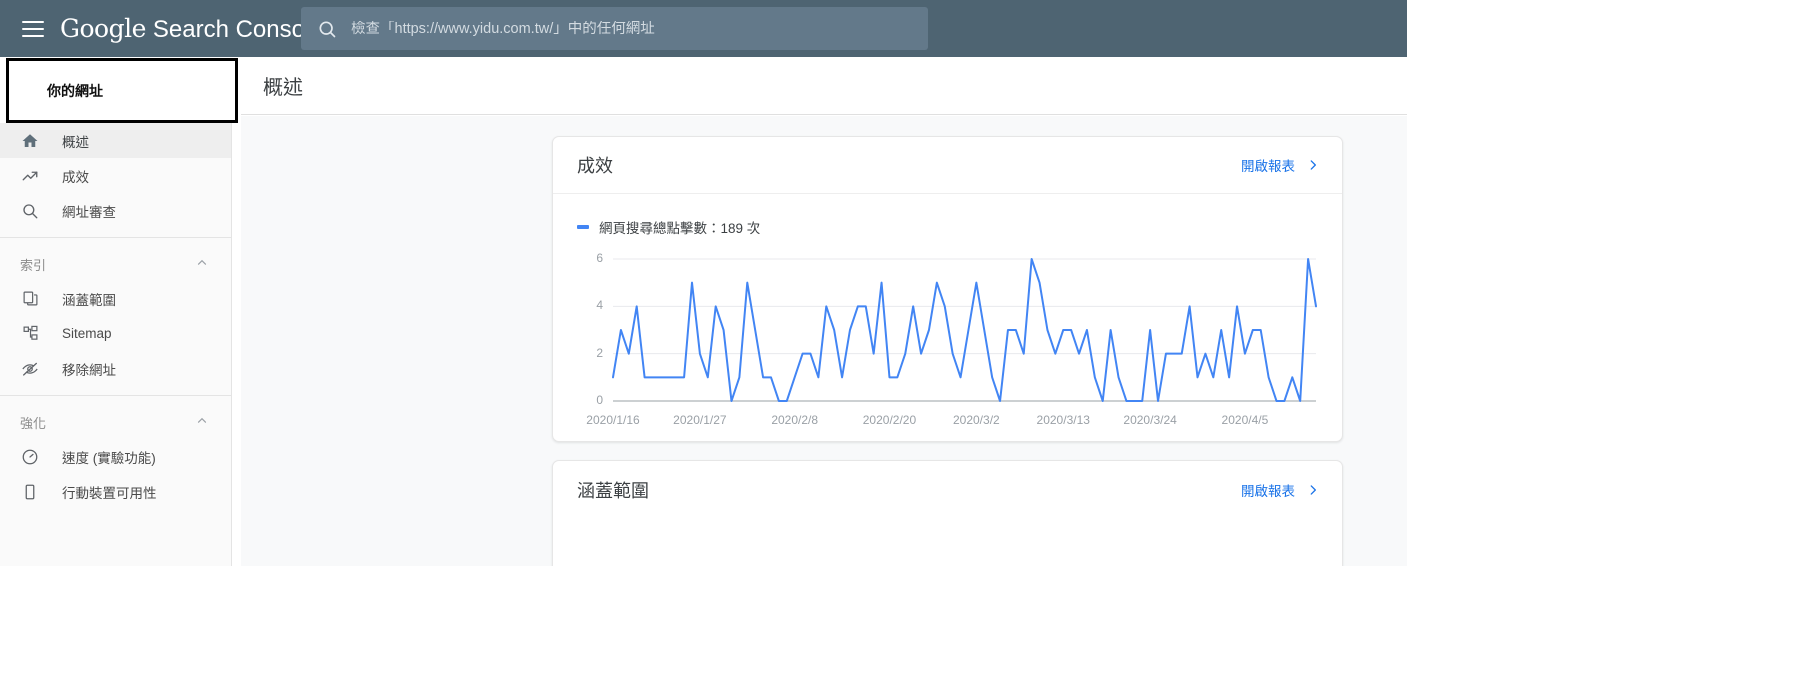 This screenshot has height=674, width=1807. What do you see at coordinates (103, 28) in the screenshot?
I see `brand-google-text: Google` at bounding box center [103, 28].